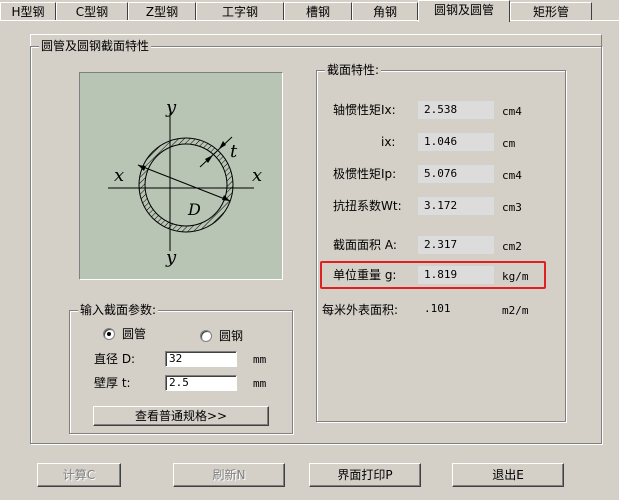  I want to click on radio-bar-label: 圆钢, so click(231, 336).